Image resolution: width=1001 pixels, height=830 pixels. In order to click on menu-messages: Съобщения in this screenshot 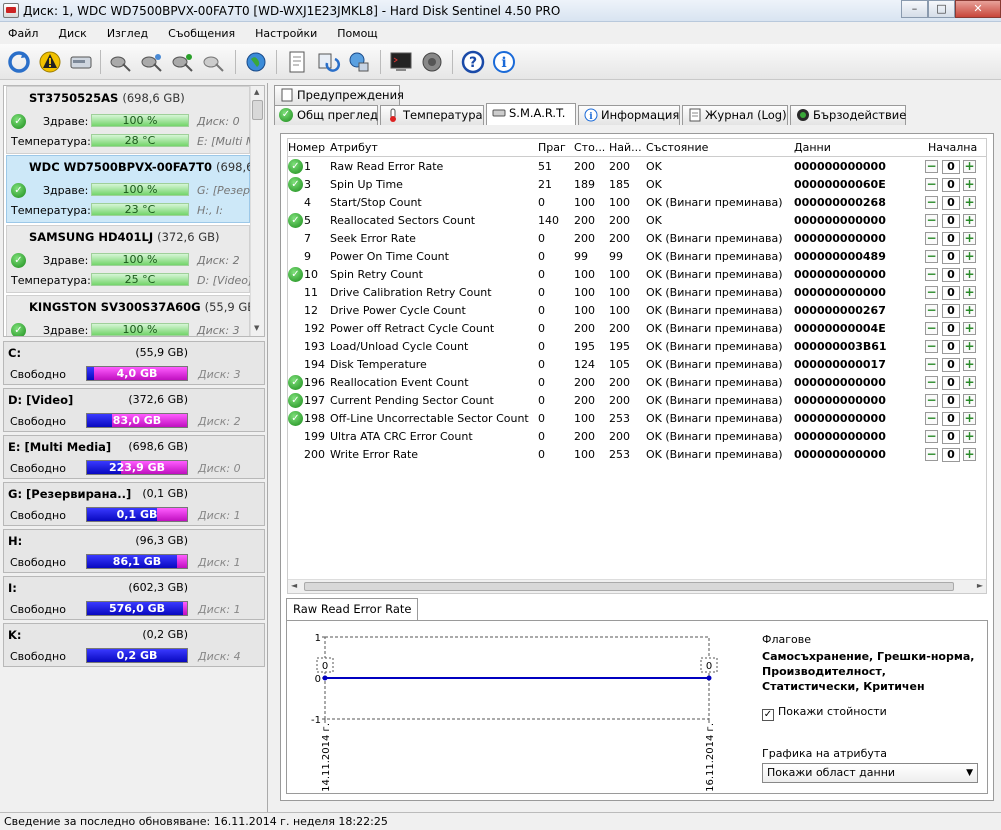, I will do `click(201, 33)`.